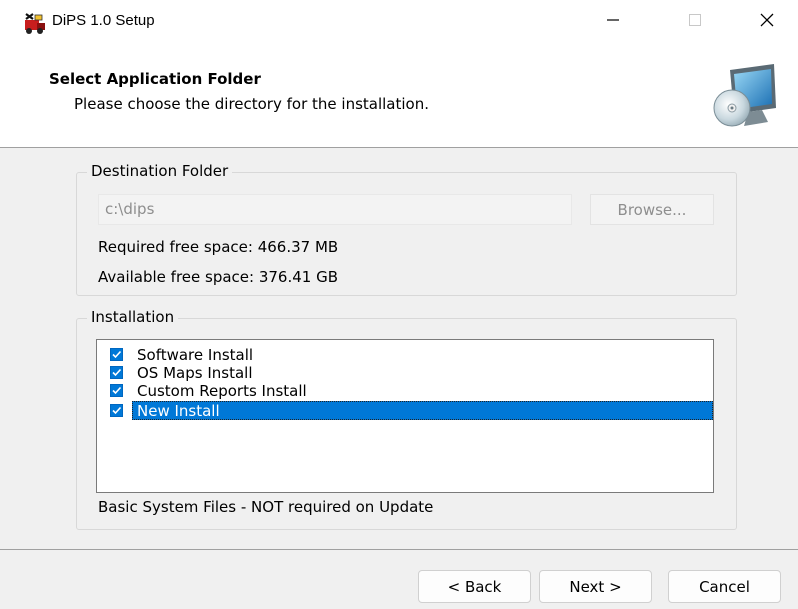  What do you see at coordinates (595, 586) in the screenshot?
I see `next-button: Next >` at bounding box center [595, 586].